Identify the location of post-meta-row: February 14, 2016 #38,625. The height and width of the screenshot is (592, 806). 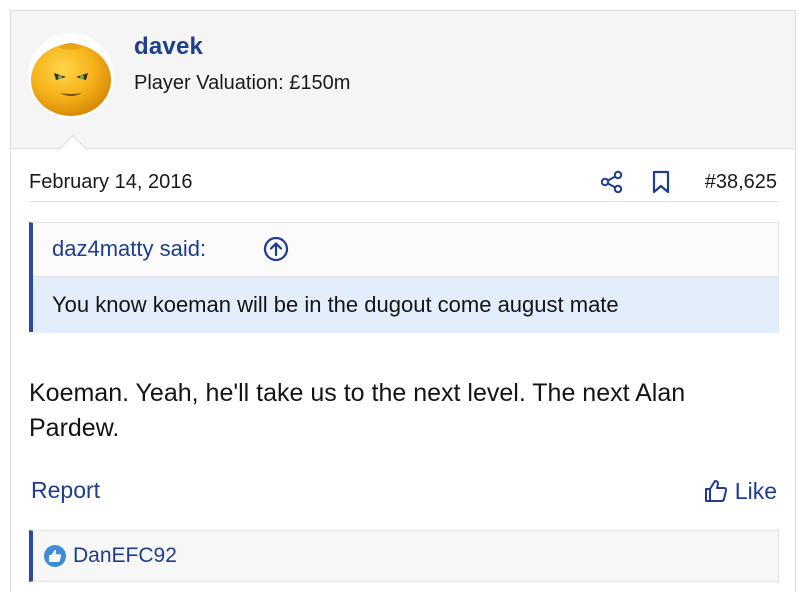
(403, 182).